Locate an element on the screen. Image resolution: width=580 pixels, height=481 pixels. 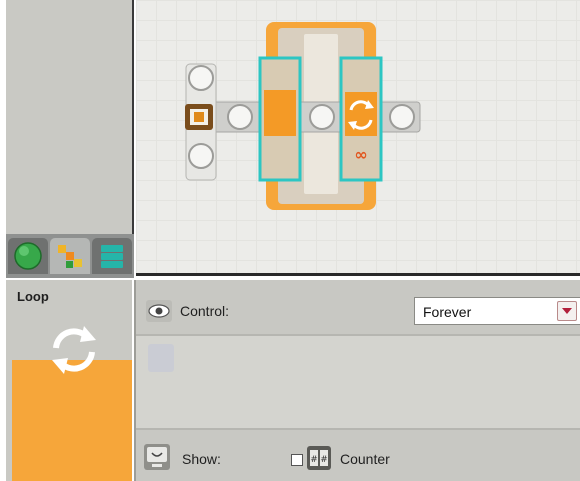
control-select: Forever is located at coordinates (497, 311).